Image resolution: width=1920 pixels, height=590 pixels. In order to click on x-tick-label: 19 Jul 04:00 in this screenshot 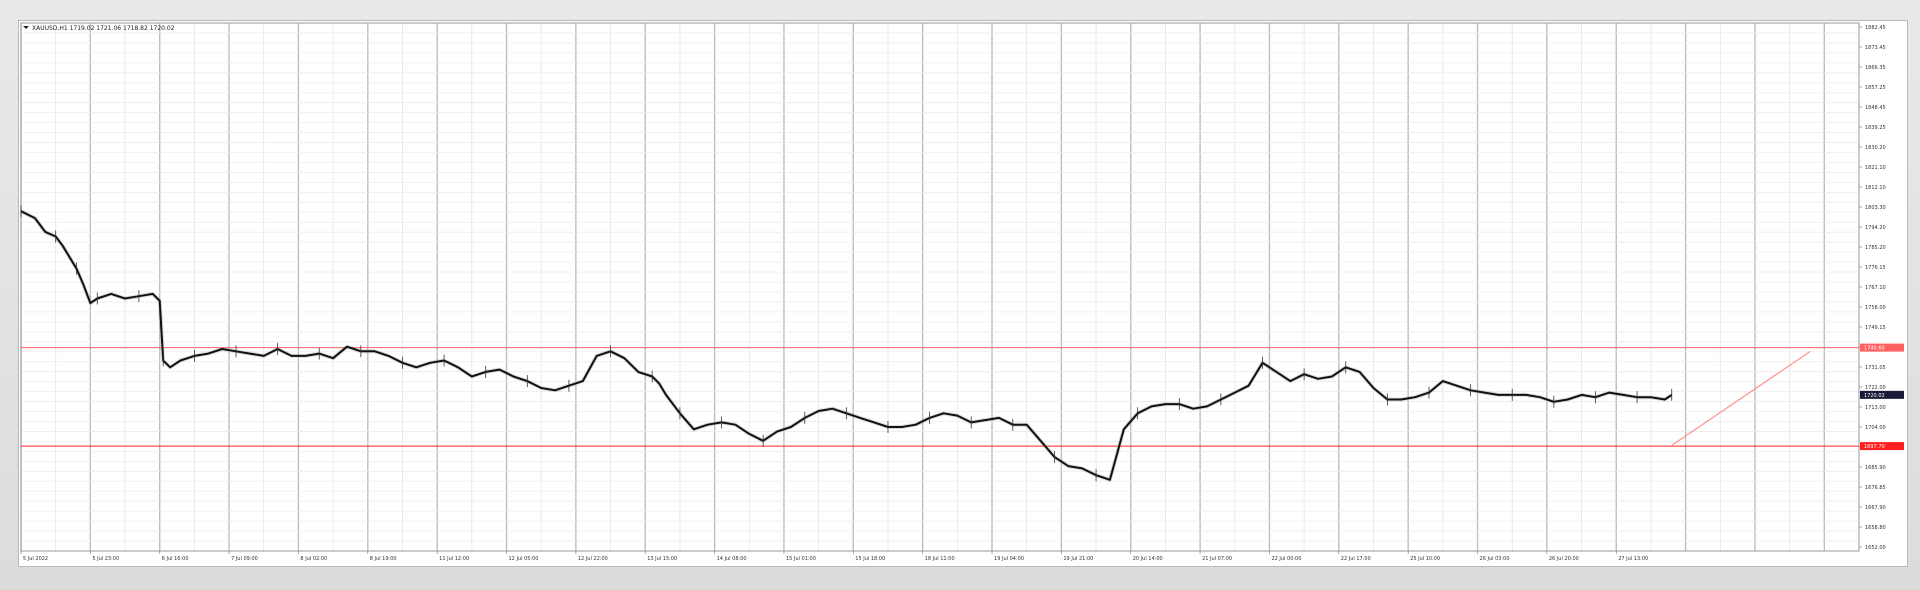, I will do `click(1009, 559)`.